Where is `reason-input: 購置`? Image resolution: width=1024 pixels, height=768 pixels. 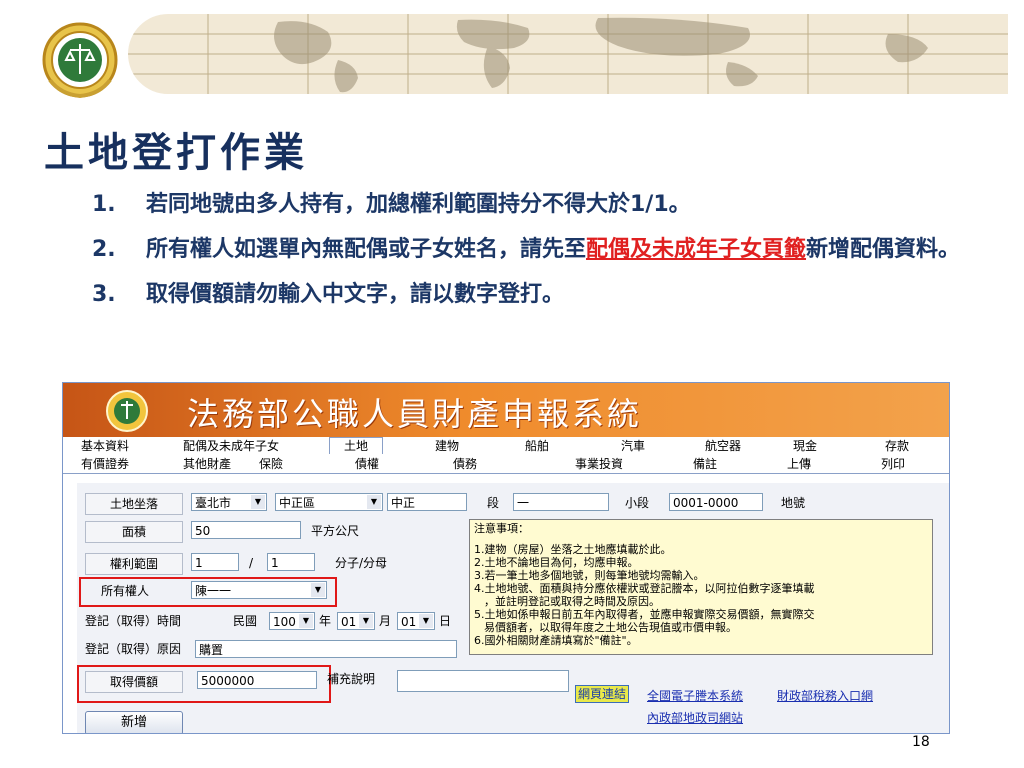 reason-input: 購置 is located at coordinates (326, 649).